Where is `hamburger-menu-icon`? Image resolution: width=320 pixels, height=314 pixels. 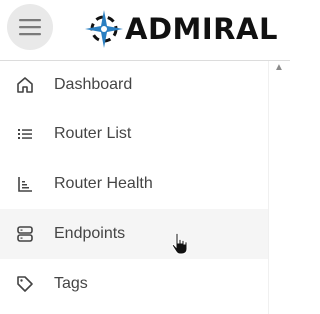 hamburger-menu-icon is located at coordinates (30, 27).